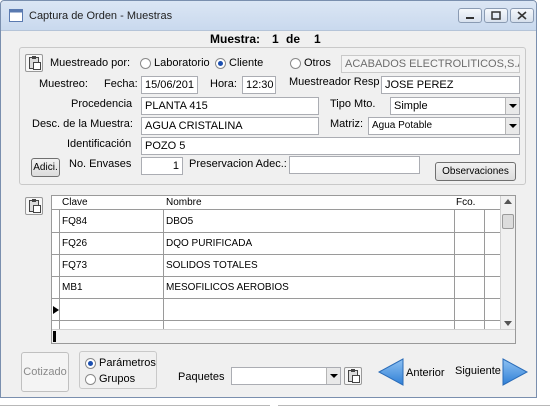 The image size is (550, 409). What do you see at coordinates (354, 165) in the screenshot?
I see `preservacion-field` at bounding box center [354, 165].